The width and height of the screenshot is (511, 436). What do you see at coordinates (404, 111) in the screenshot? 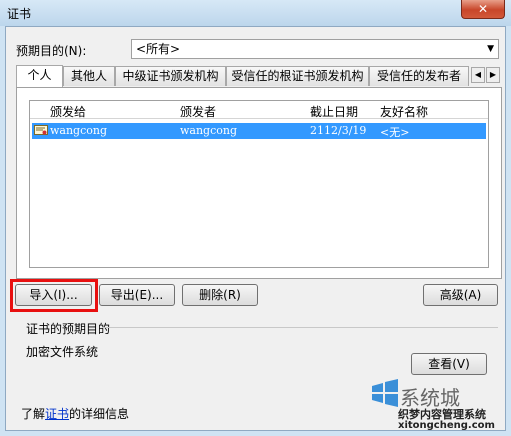
I see `column-friendly-name: 友好名称` at bounding box center [404, 111].